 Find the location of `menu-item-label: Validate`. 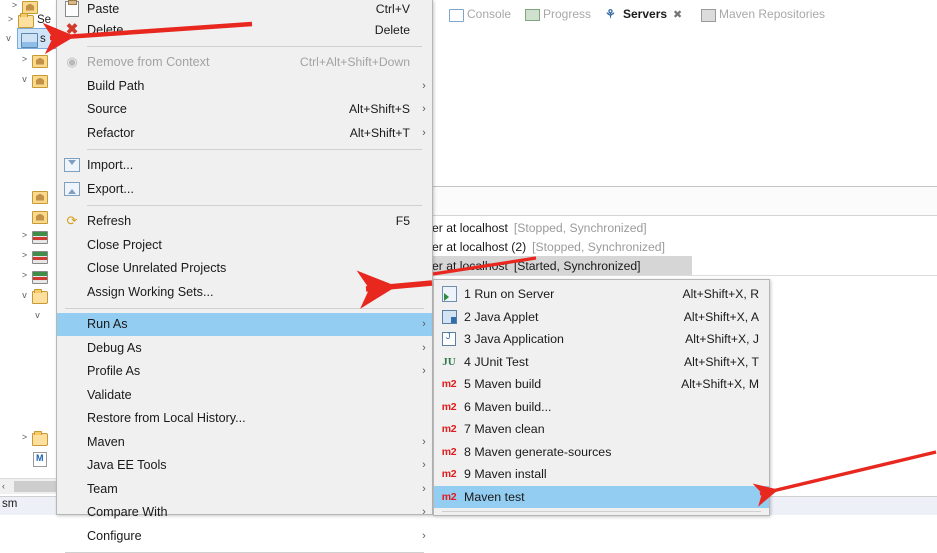

menu-item-label: Validate is located at coordinates (109, 394).